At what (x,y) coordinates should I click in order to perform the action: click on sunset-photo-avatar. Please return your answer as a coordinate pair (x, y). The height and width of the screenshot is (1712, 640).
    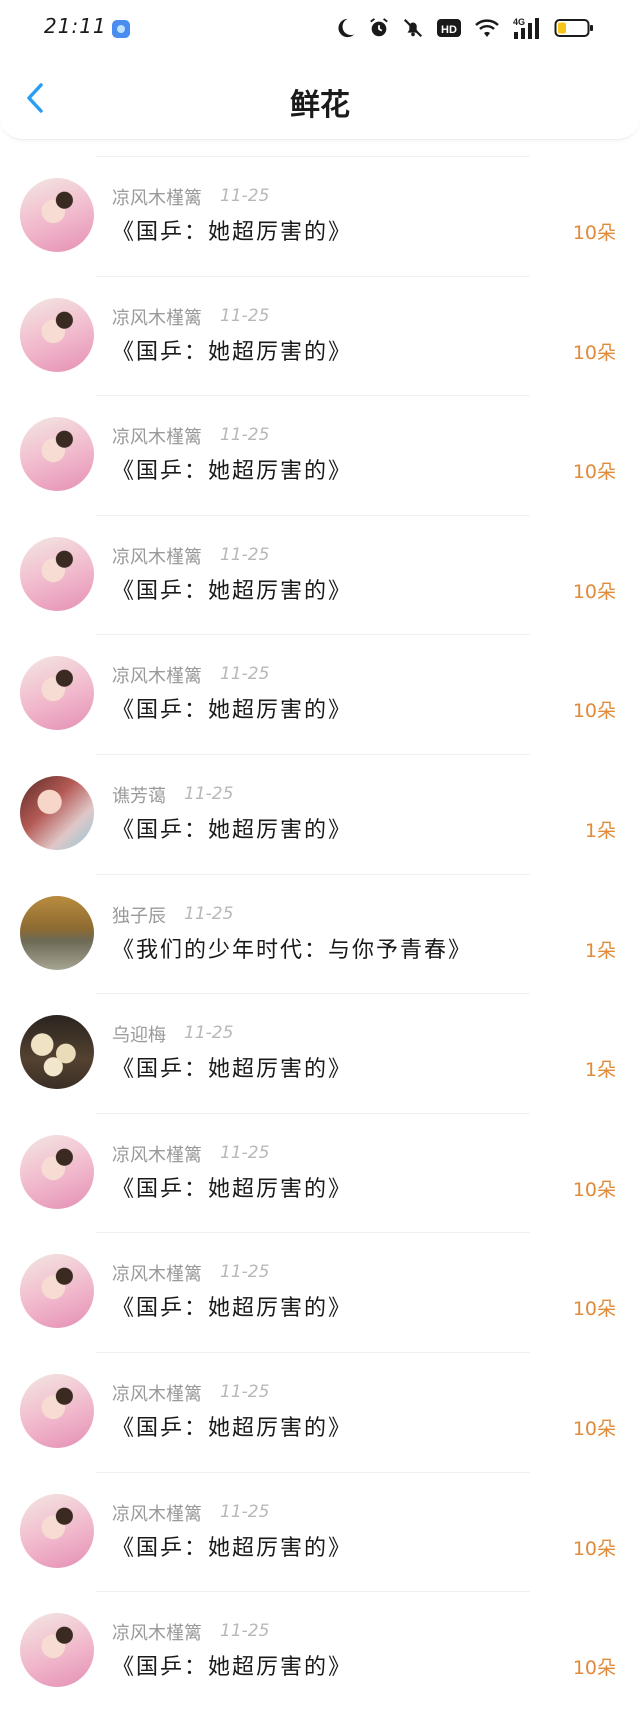
    Looking at the image, I should click on (57, 932).